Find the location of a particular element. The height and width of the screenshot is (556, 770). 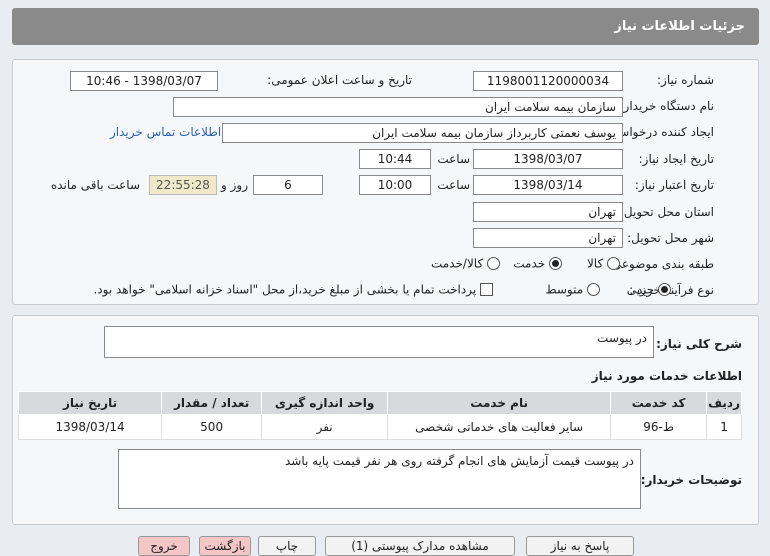

created-time-field: 10:44 is located at coordinates (395, 159).